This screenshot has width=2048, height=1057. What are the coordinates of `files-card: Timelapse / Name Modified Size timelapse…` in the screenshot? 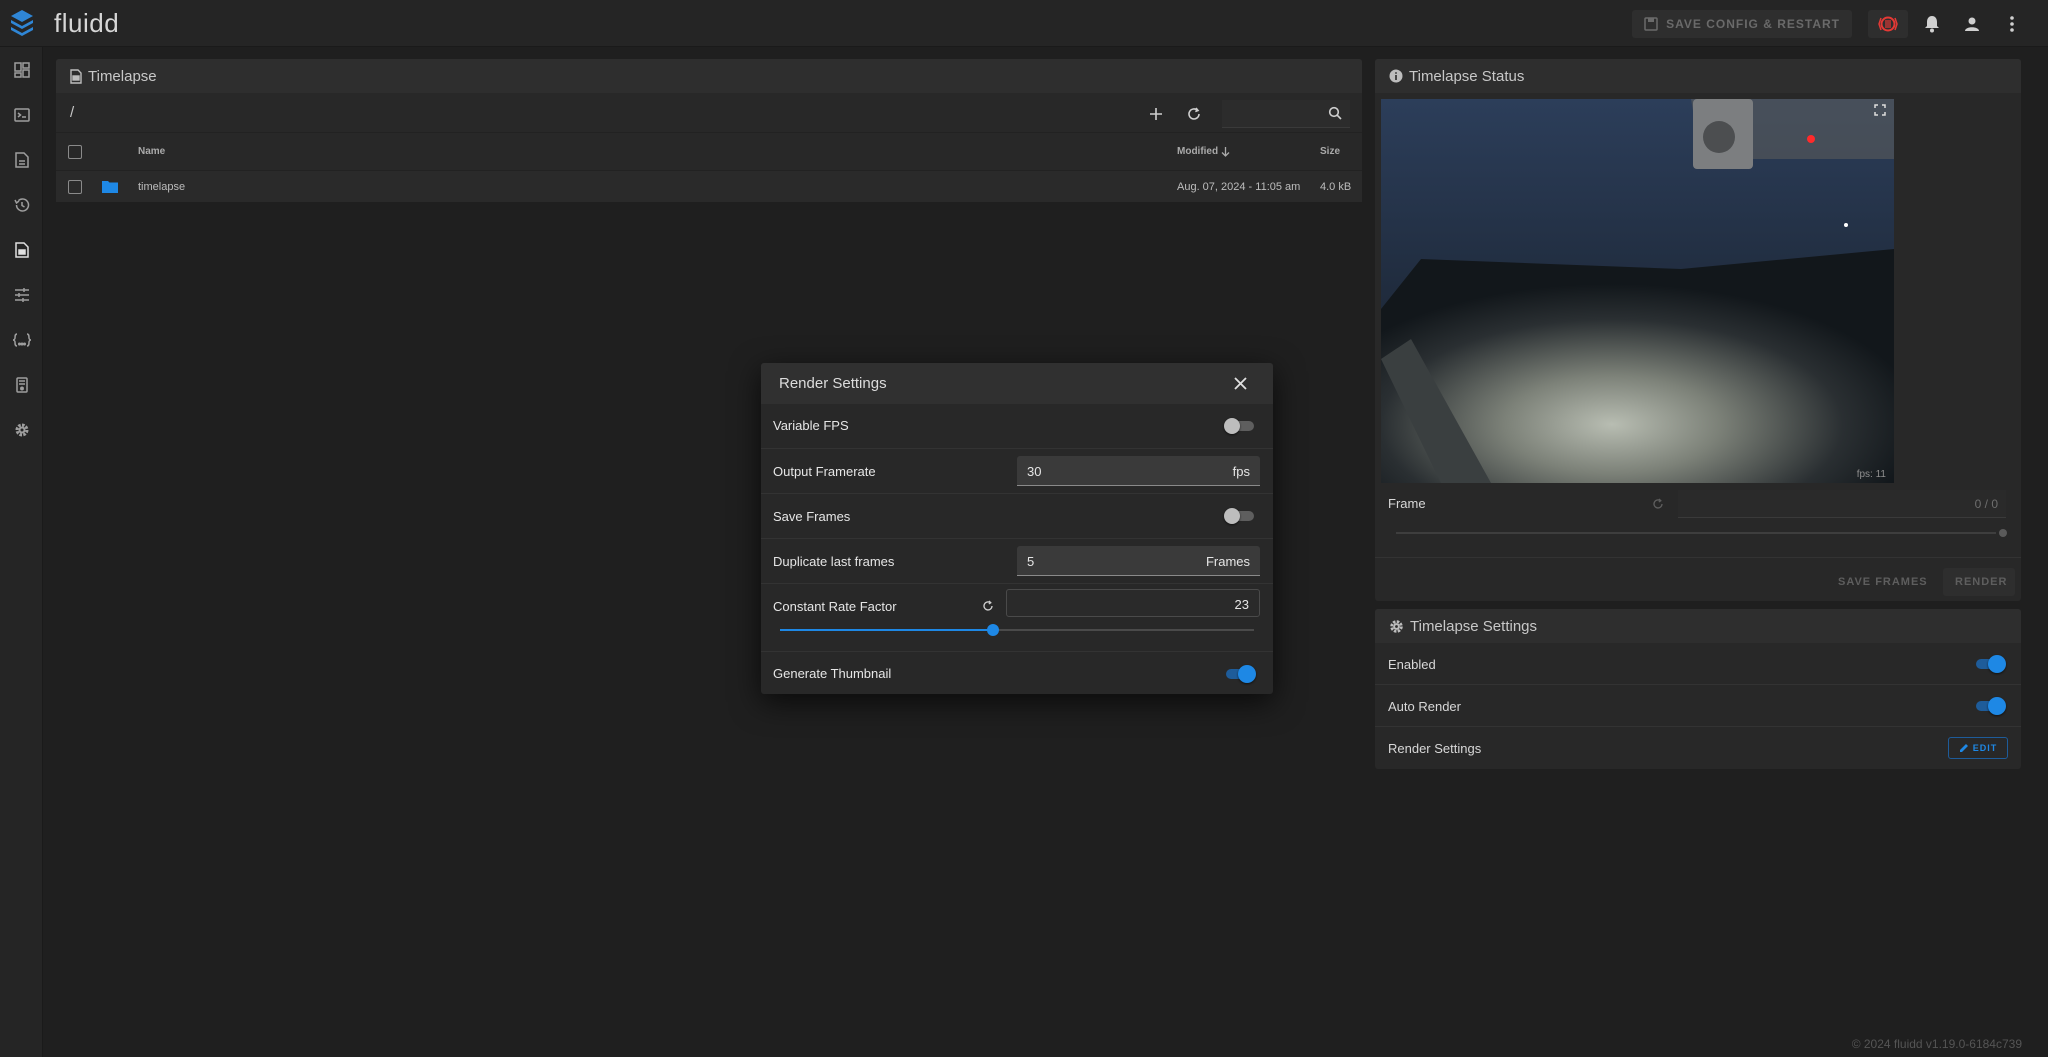 It's located at (709, 130).